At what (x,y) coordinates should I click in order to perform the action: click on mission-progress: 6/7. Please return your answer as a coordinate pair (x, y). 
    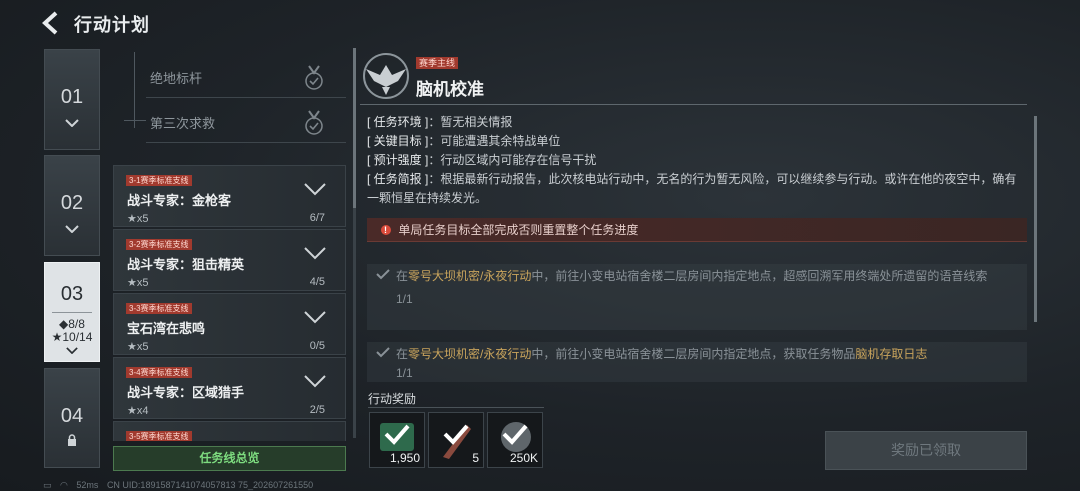
    Looking at the image, I should click on (317, 218).